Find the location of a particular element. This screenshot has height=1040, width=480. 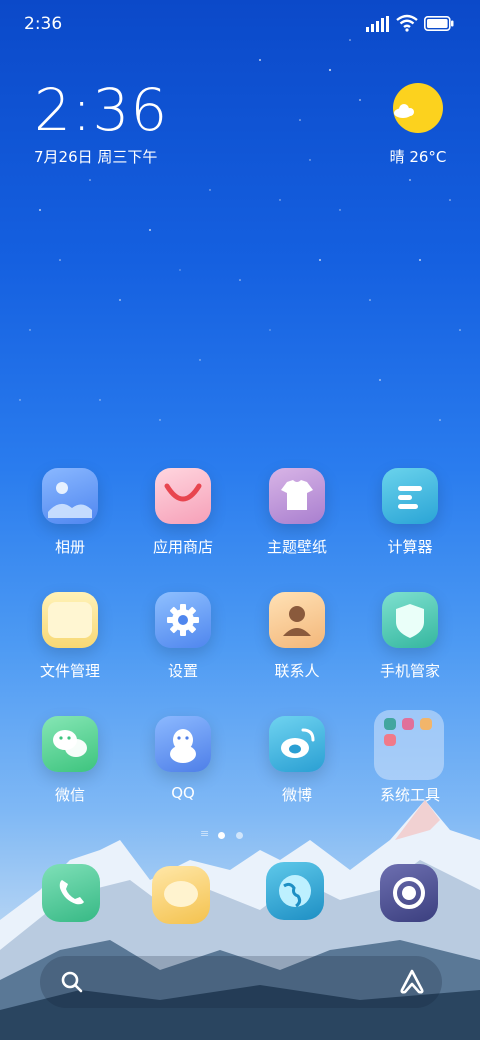

app-file-manager: 文件管理 is located at coordinates (70, 647).